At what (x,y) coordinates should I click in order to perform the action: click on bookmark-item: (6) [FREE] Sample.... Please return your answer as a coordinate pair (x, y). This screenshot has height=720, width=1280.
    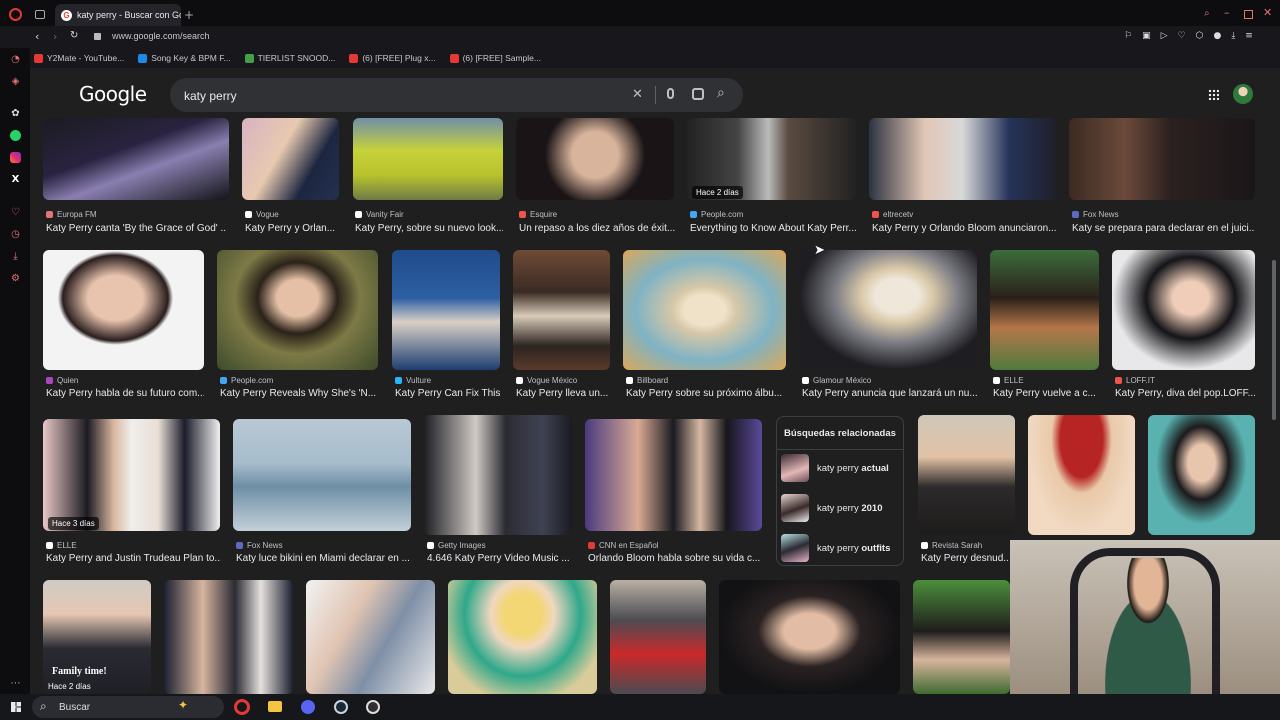
    Looking at the image, I should click on (495, 58).